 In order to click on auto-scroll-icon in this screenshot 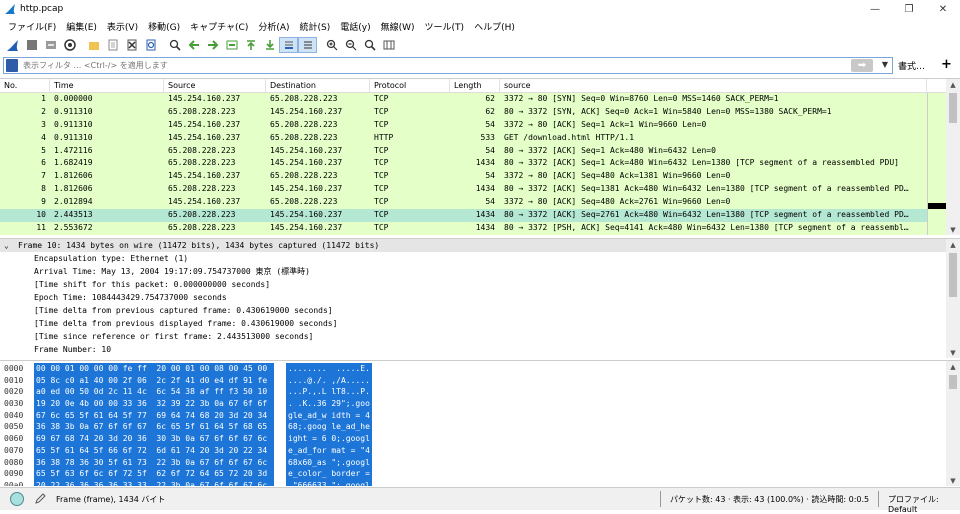, I will do `click(288, 45)`.